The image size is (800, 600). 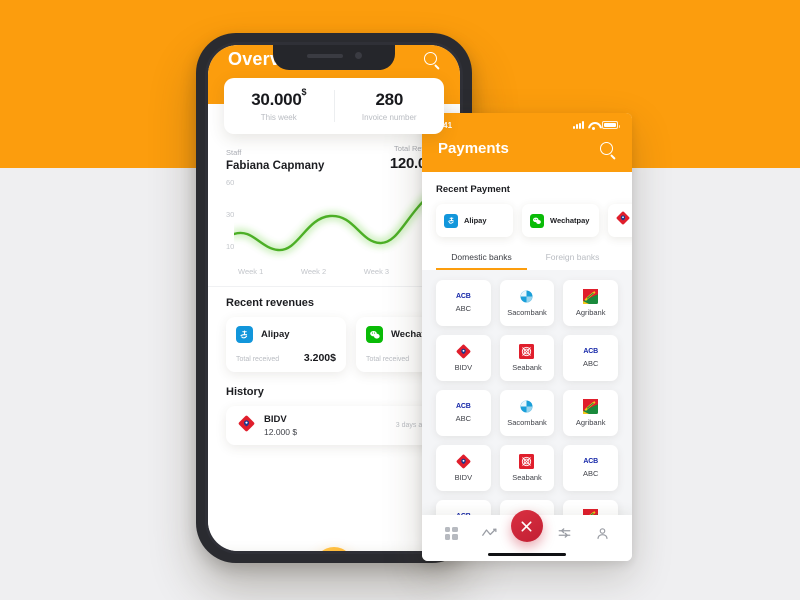 I want to click on staff-label: Staff, so click(x=234, y=152).